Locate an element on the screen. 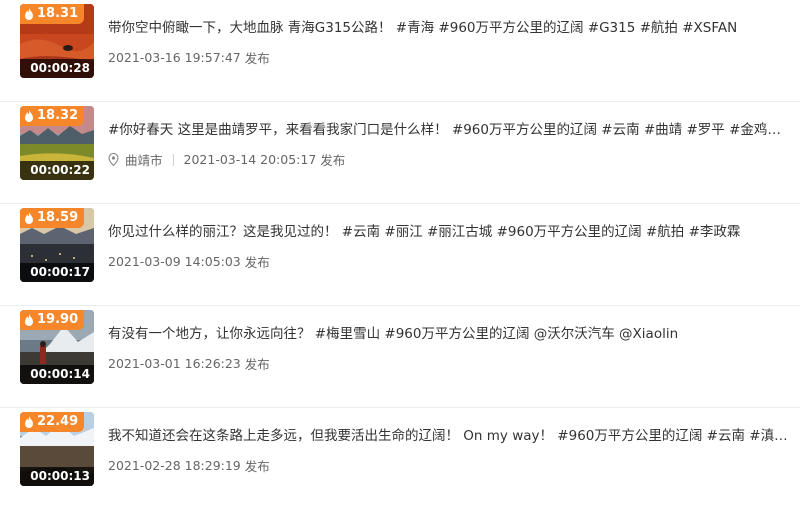 This screenshot has width=800, height=510. video-duration: 00:00:17 is located at coordinates (57, 272).